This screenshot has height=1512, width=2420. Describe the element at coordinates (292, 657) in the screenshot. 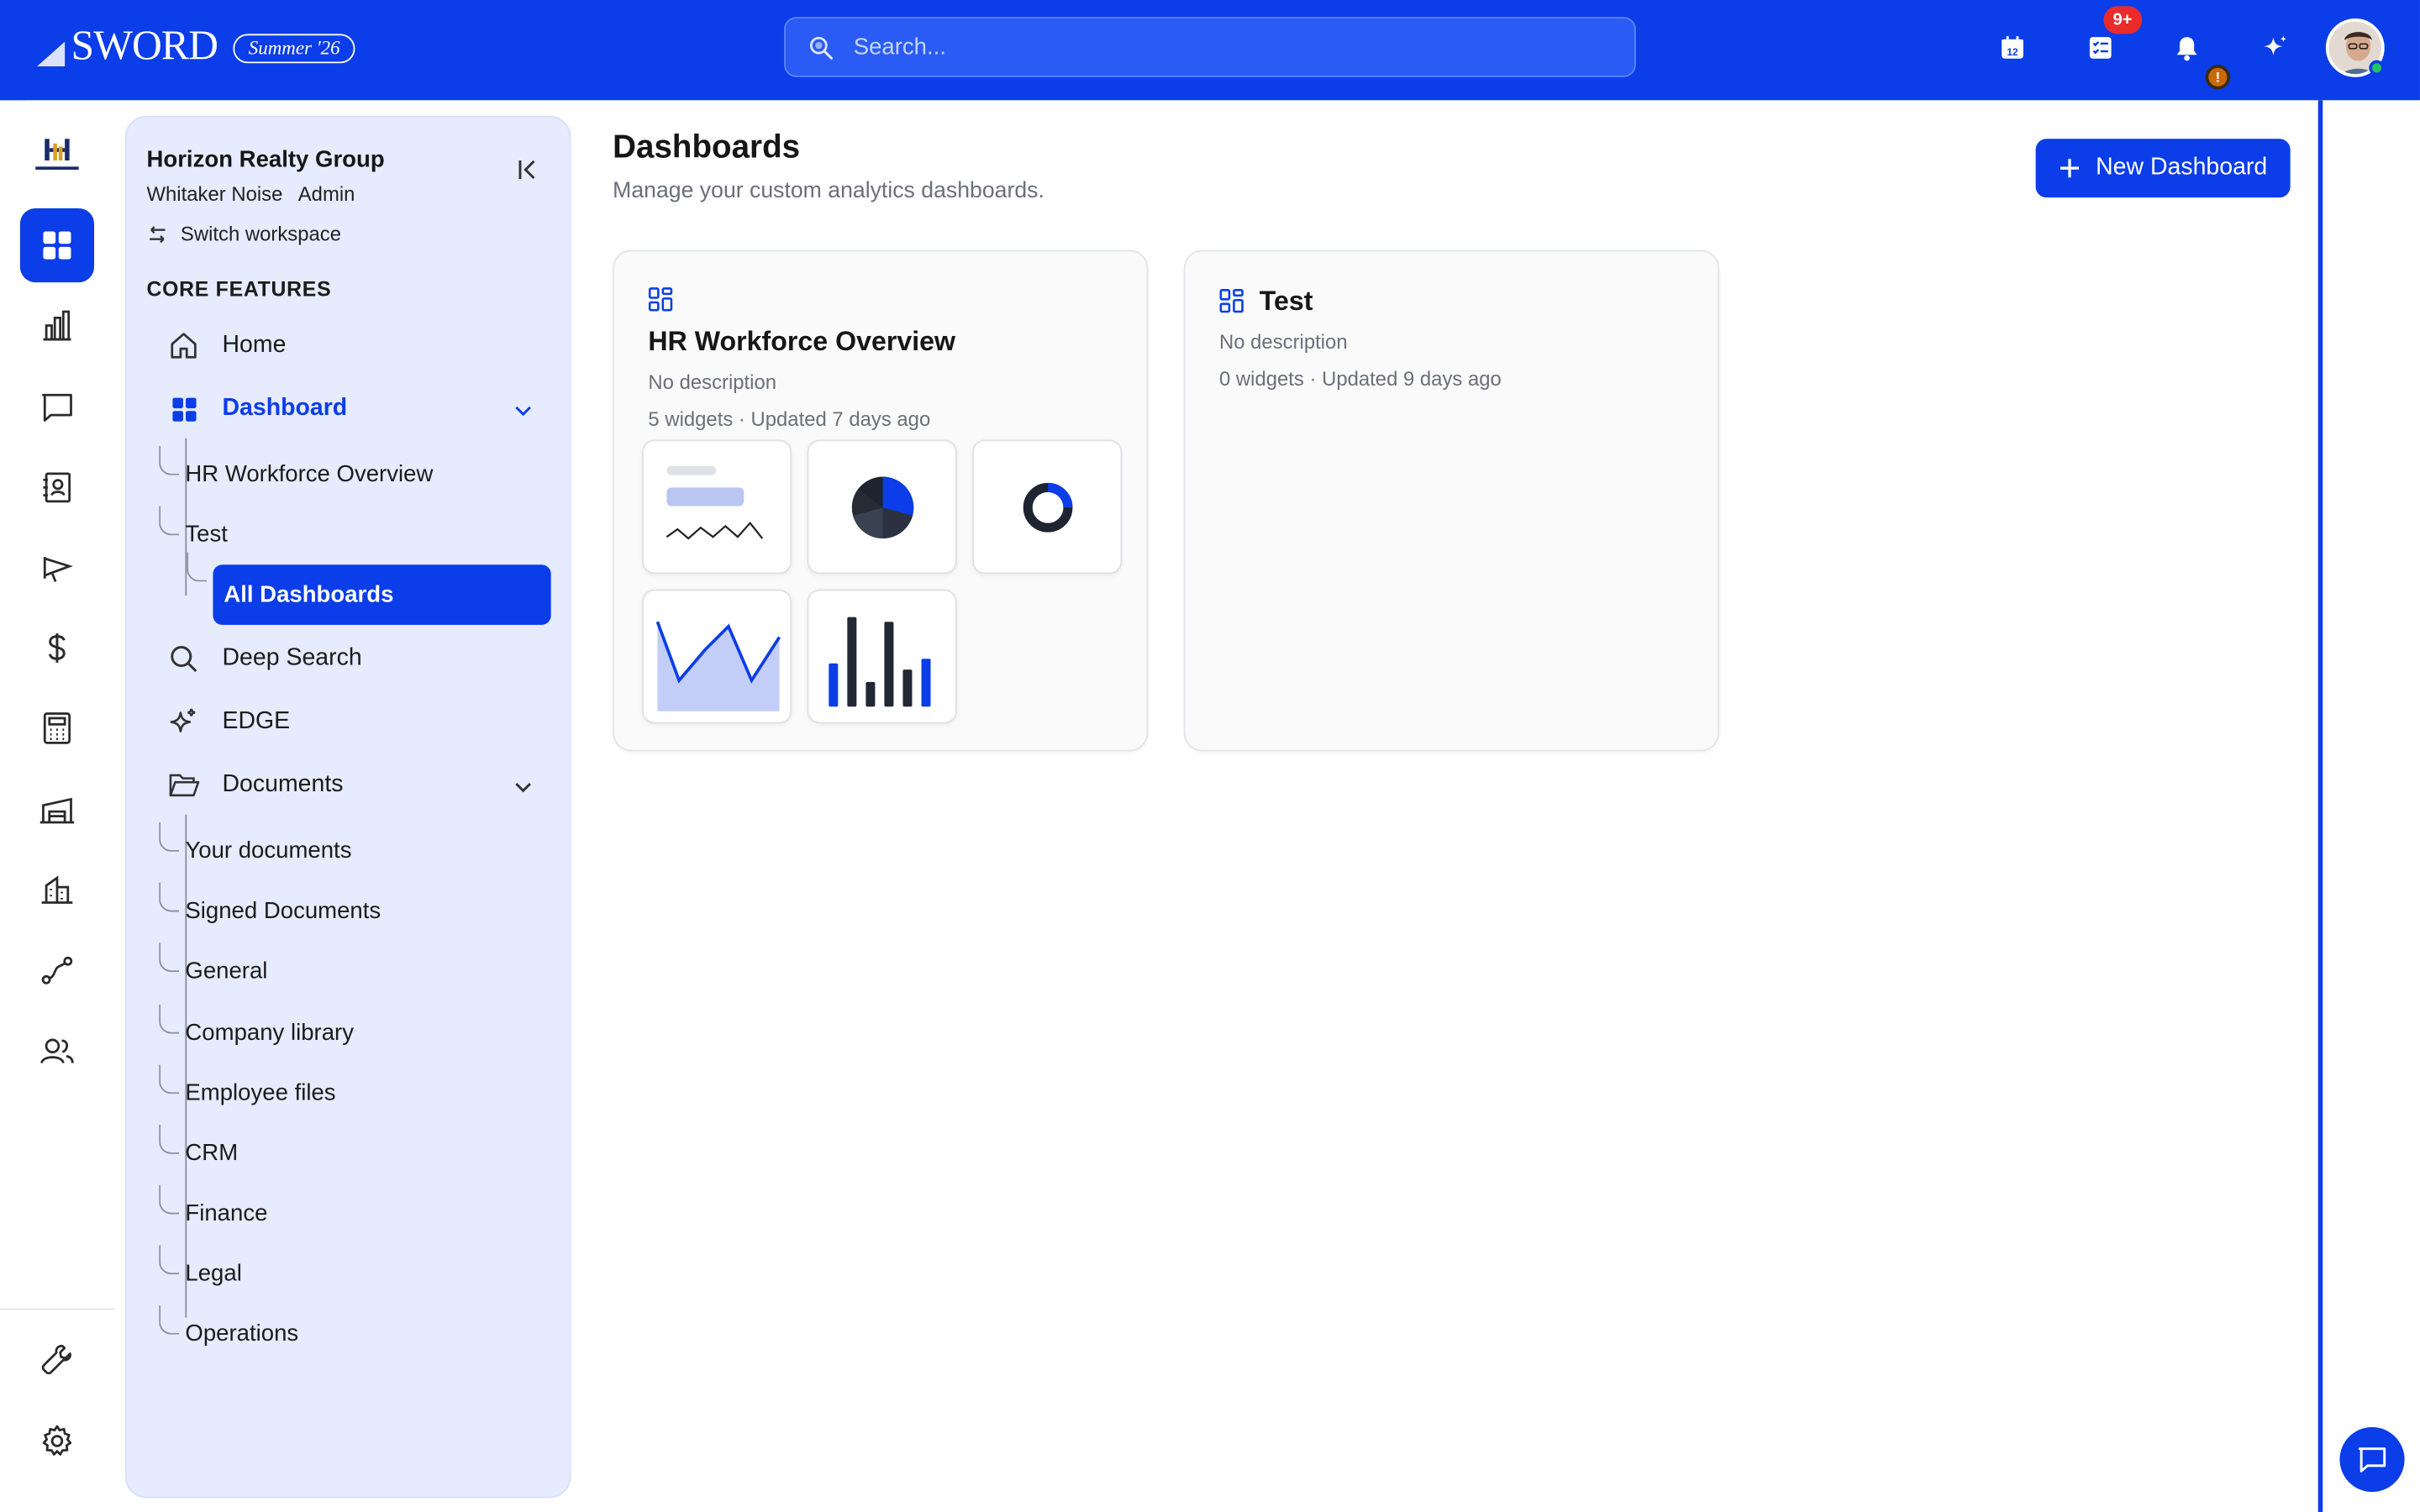

I see `nav-deep-search-label: Deep Search` at that location.